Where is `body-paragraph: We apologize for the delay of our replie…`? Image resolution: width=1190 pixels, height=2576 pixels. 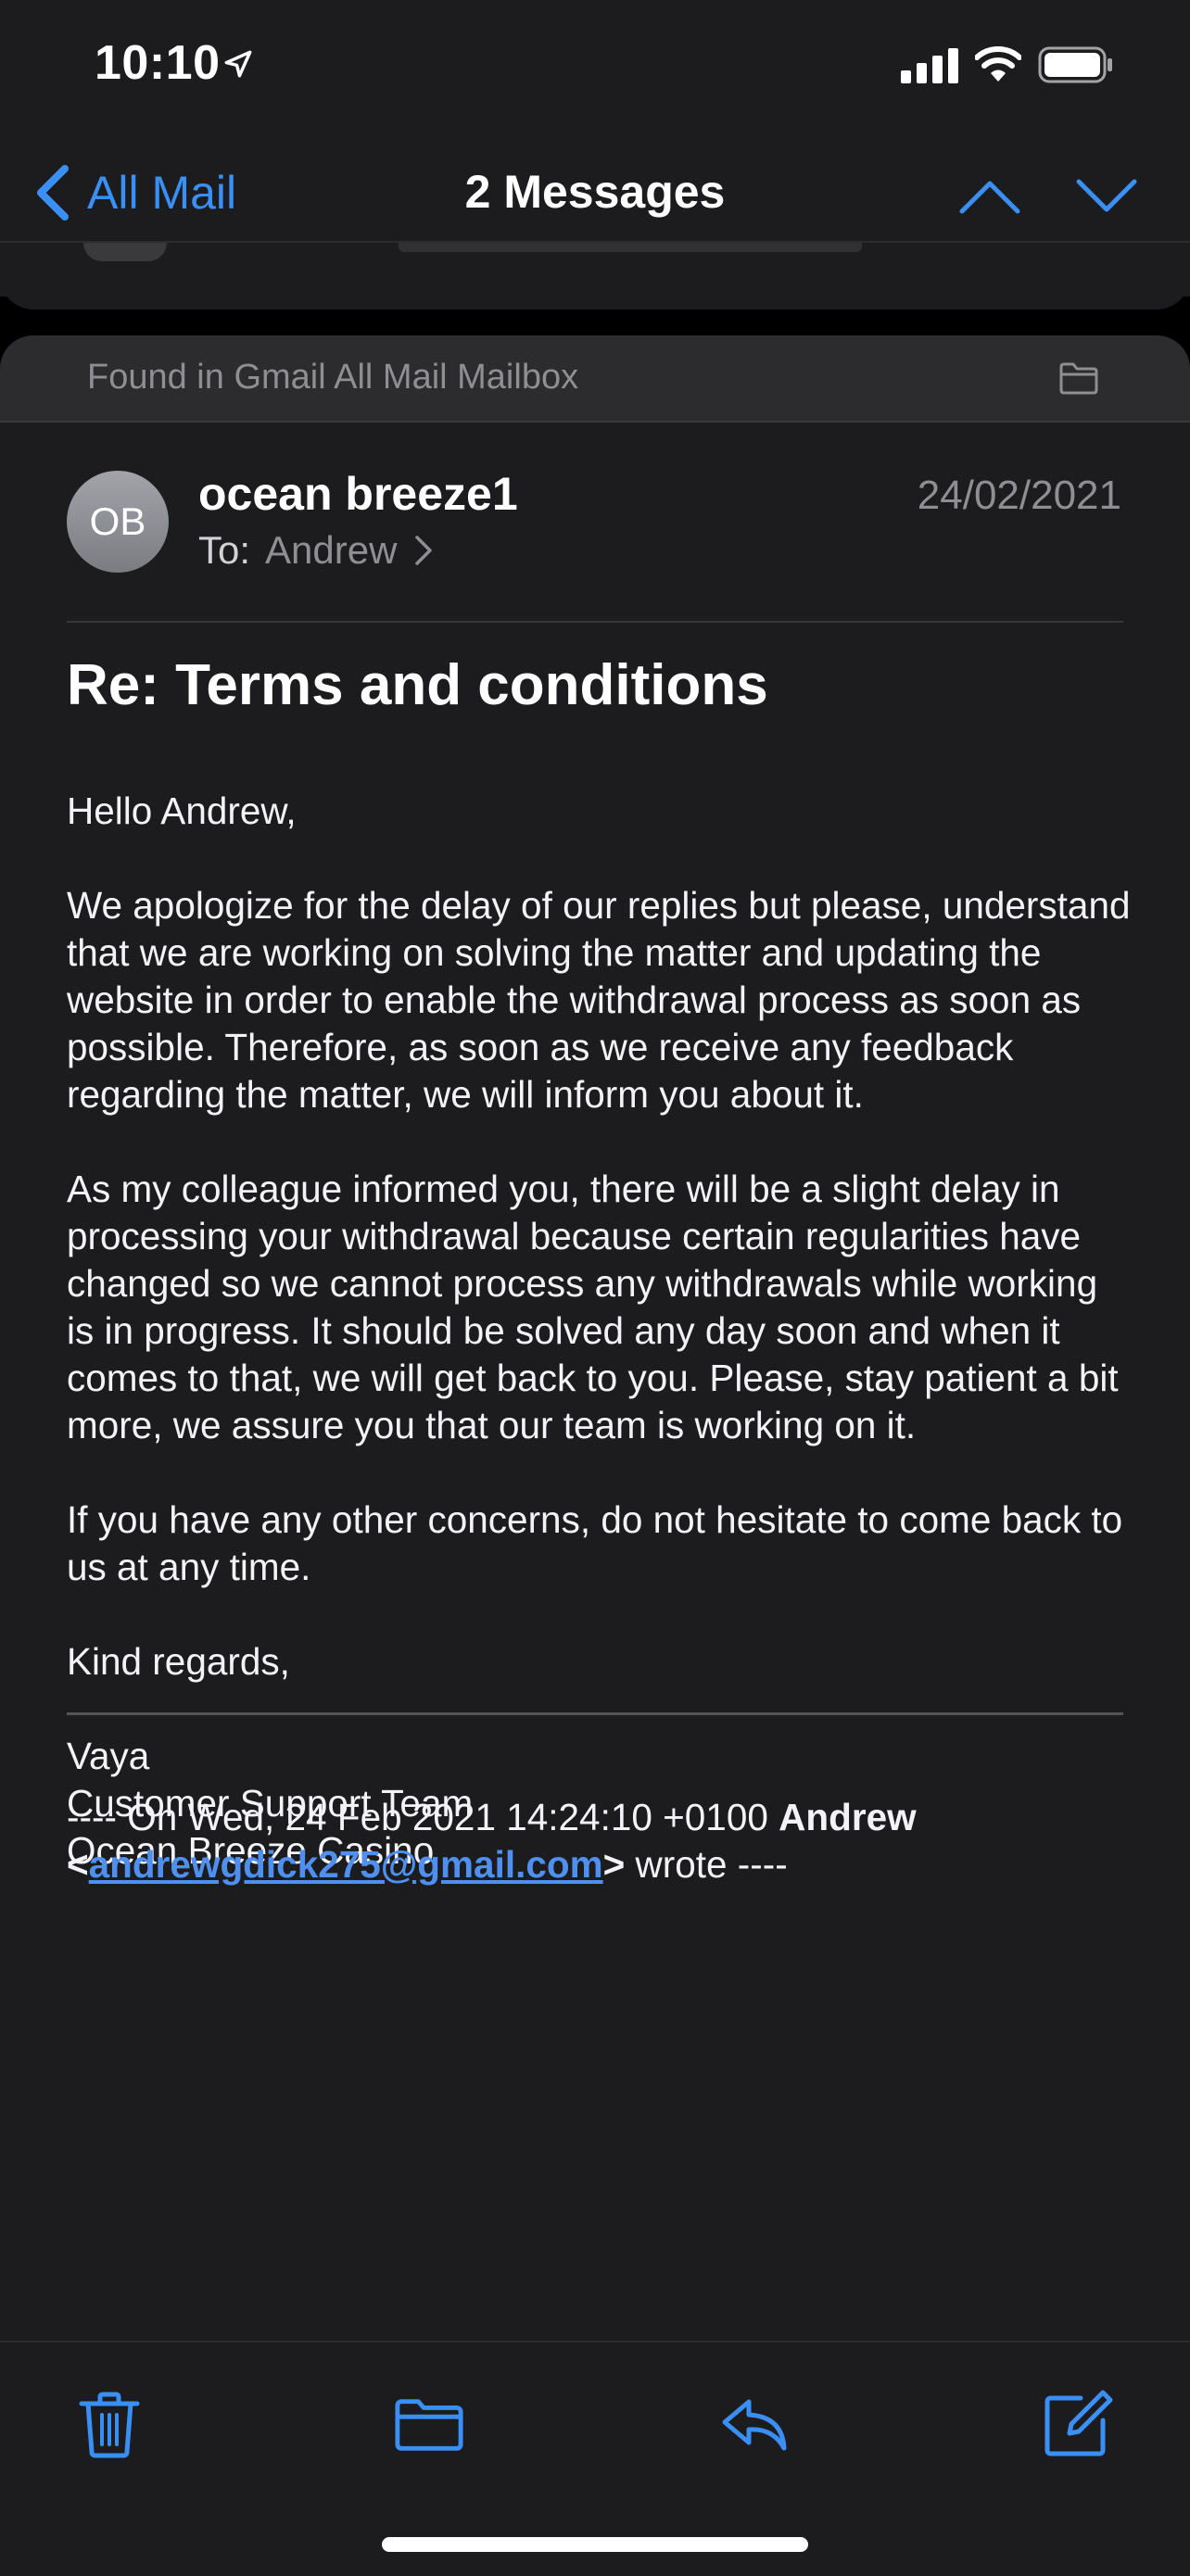 body-paragraph: We apologize for the delay of our replie… is located at coordinates (599, 1000).